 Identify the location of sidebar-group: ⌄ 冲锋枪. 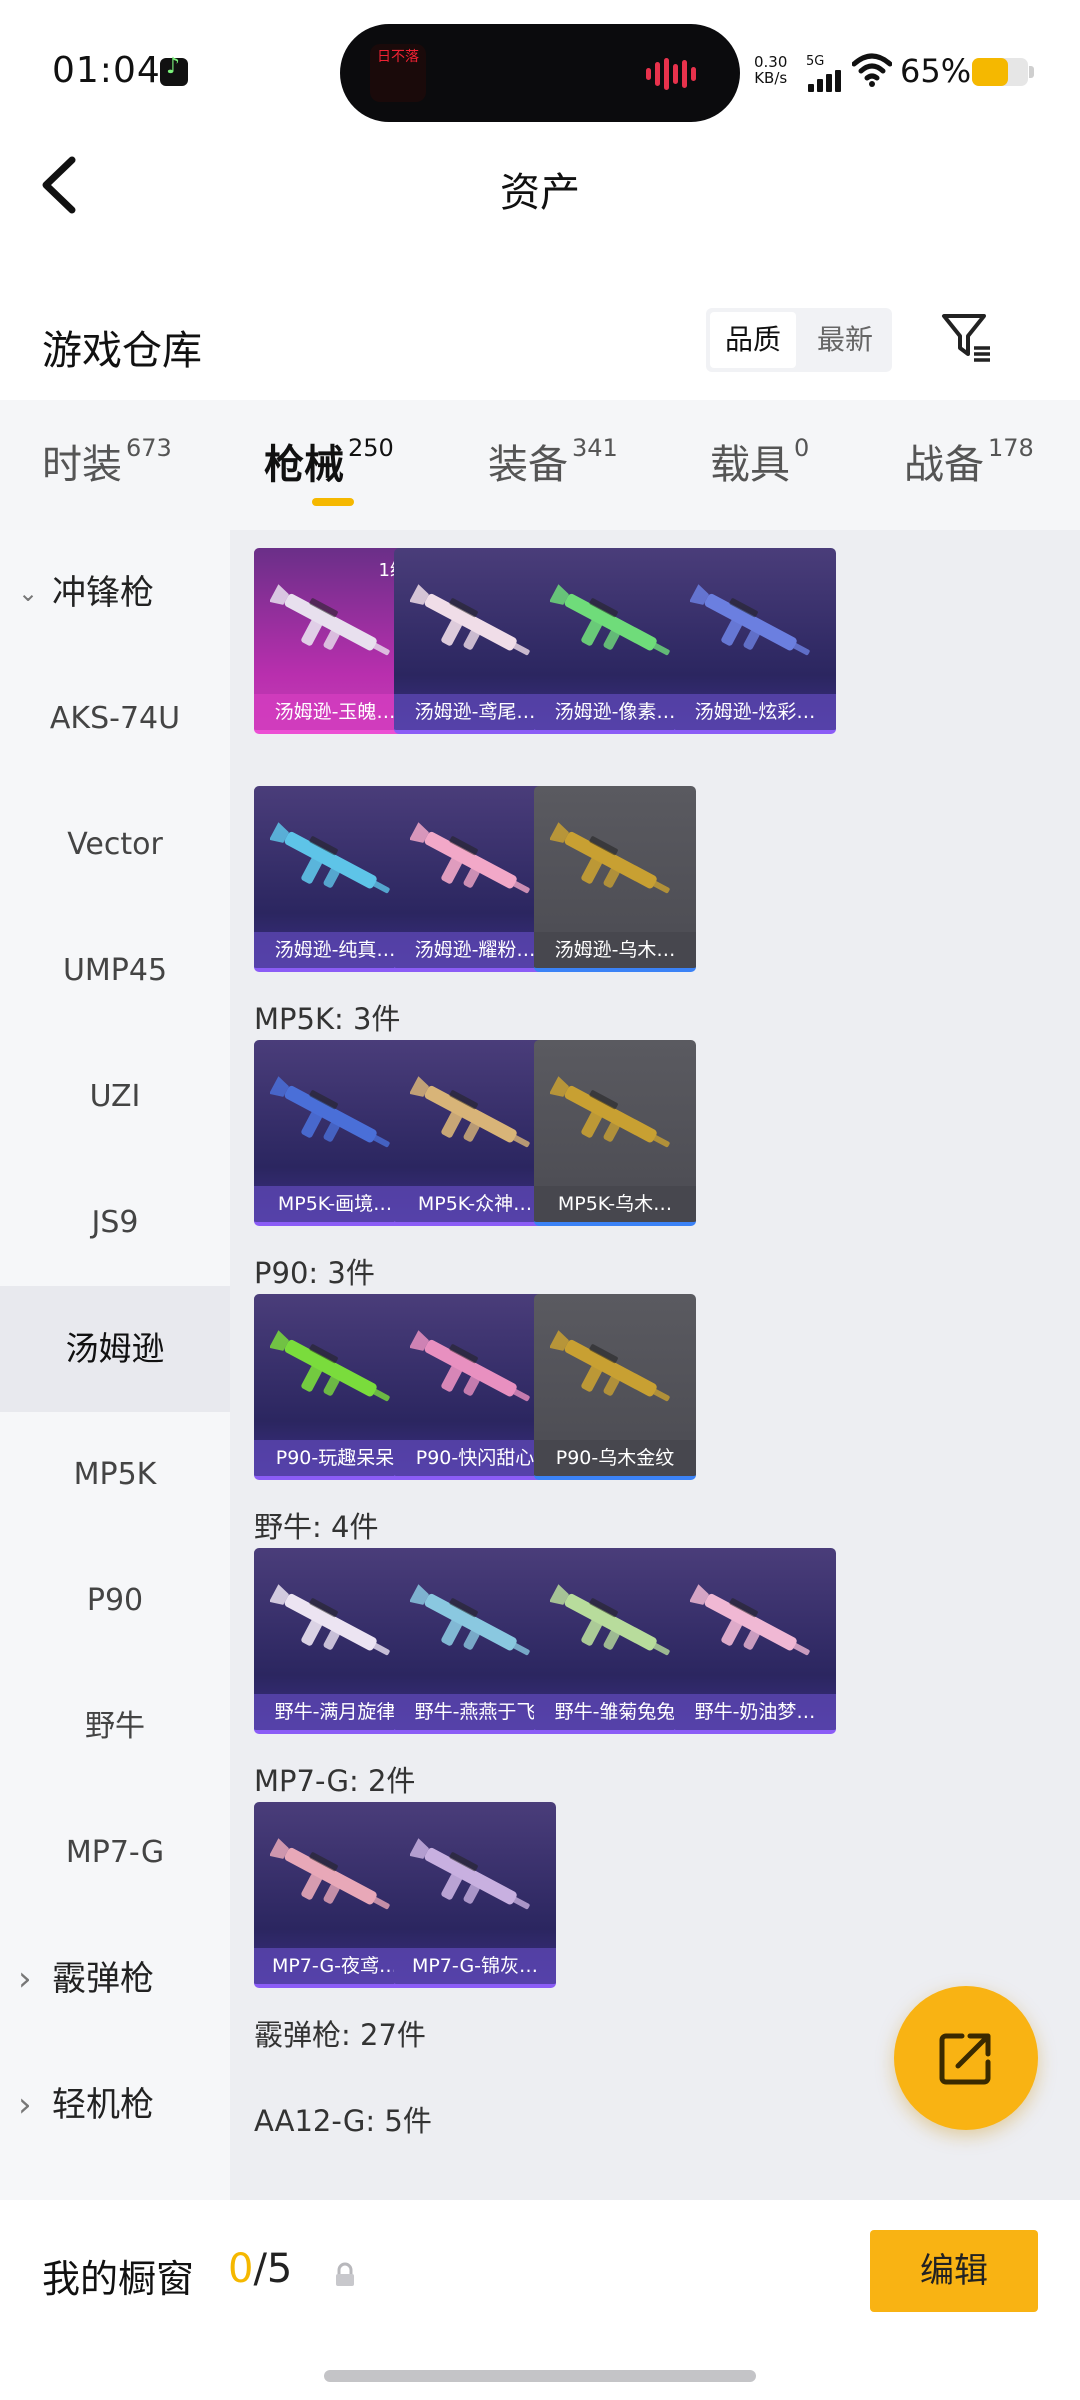
(115, 593).